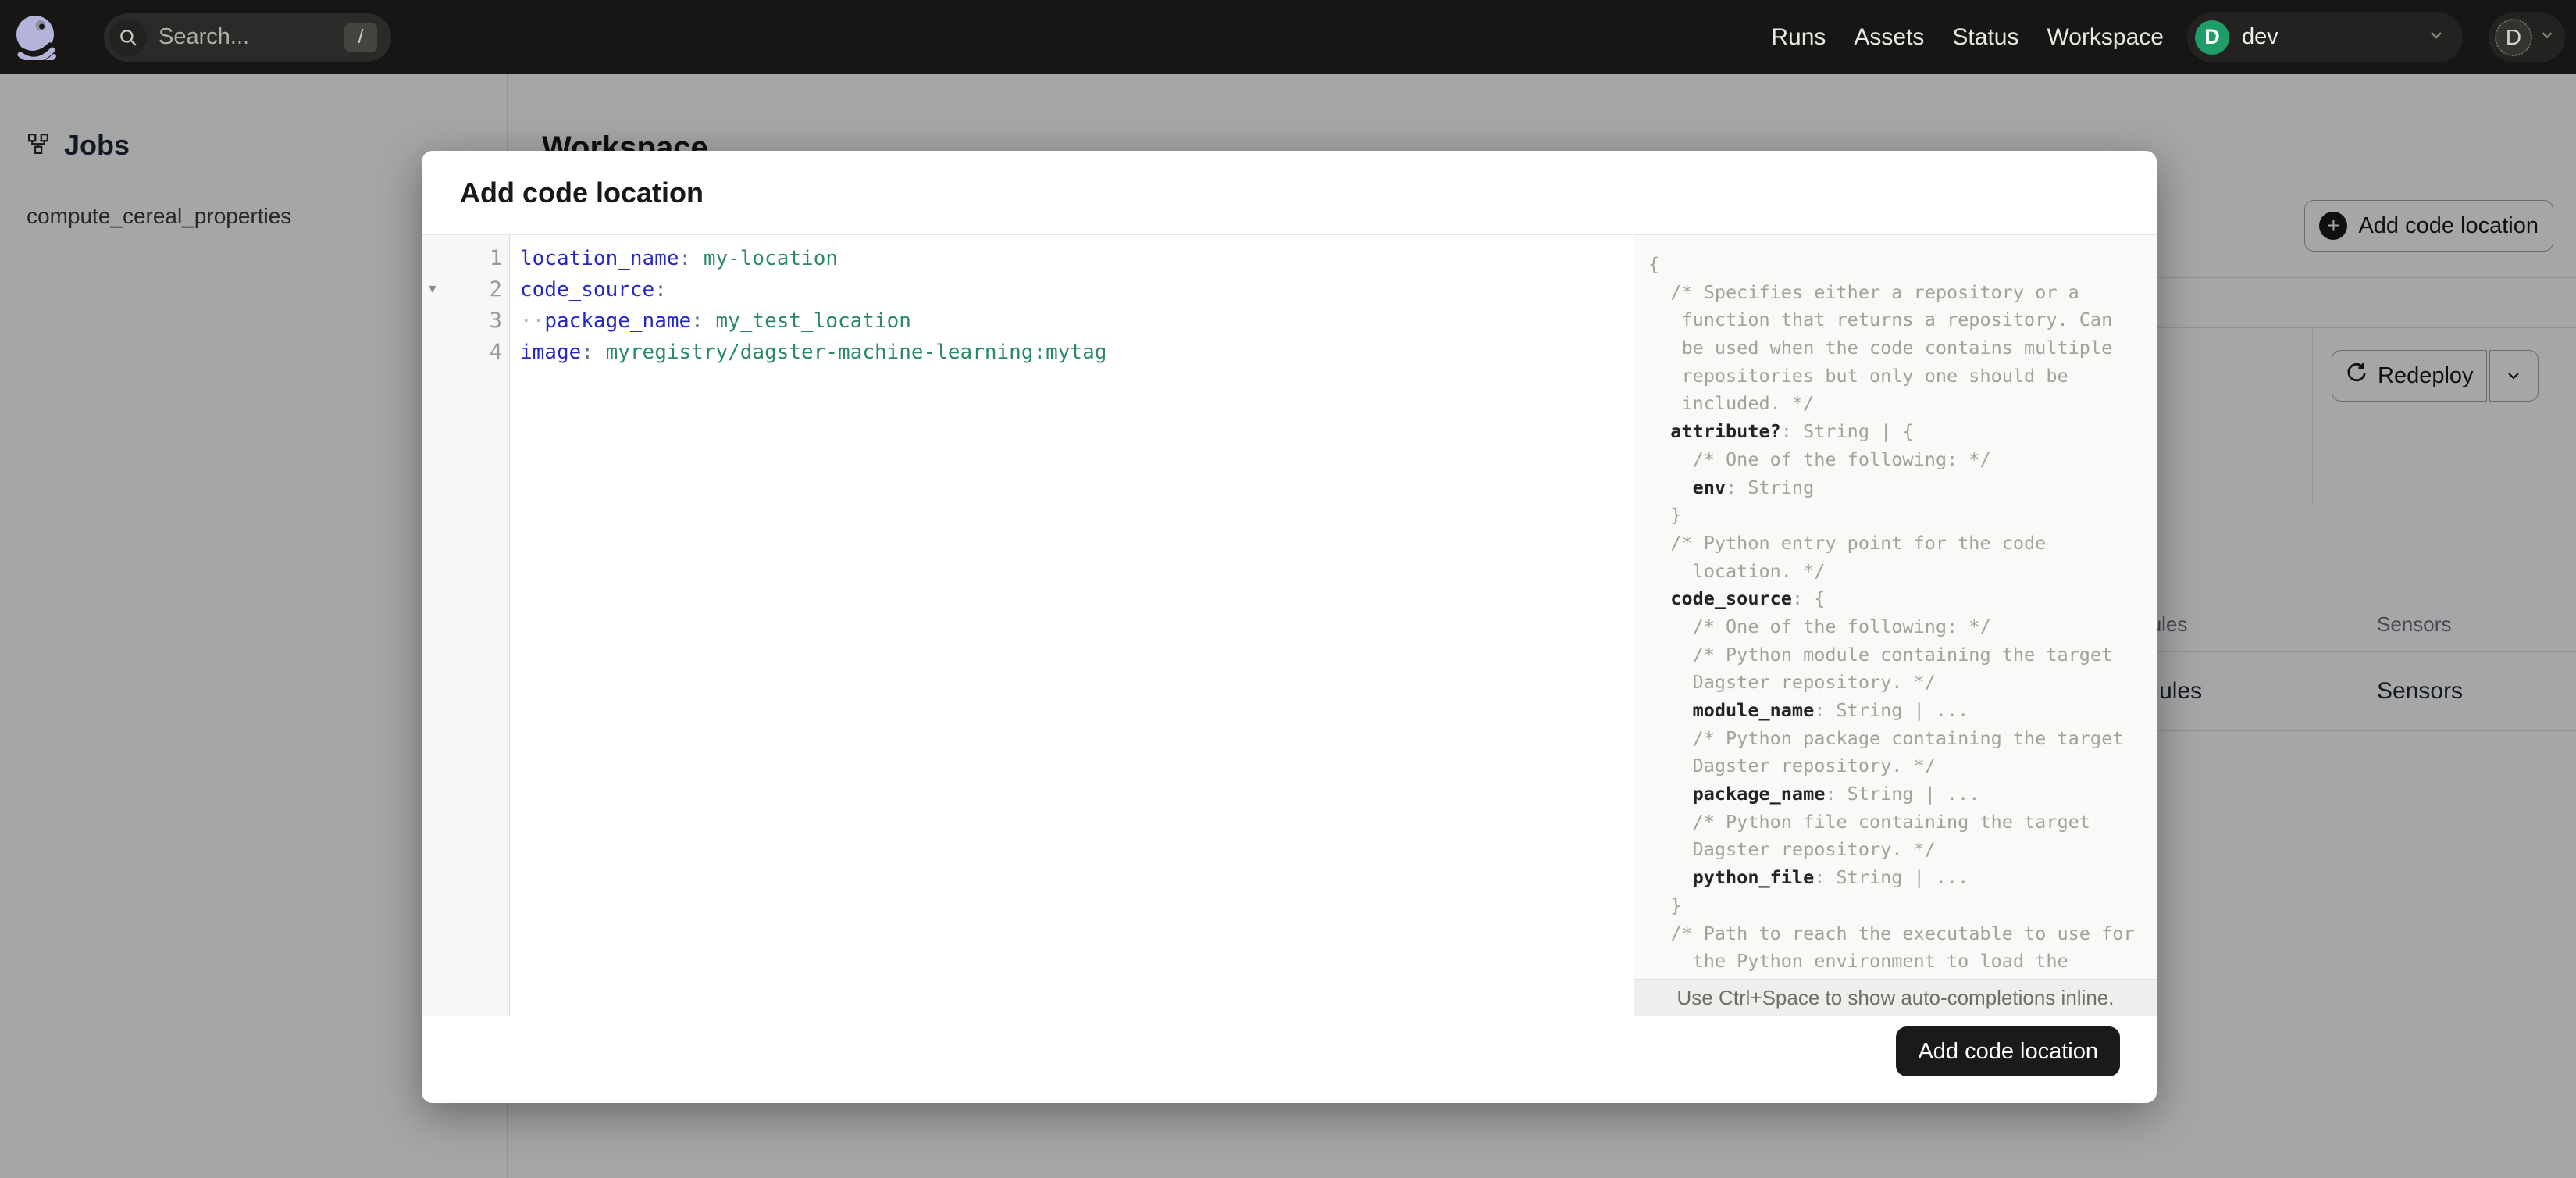 The height and width of the screenshot is (1178, 2576). Describe the element at coordinates (432, 290) in the screenshot. I see `fold-toggle-icon: ▼` at that location.